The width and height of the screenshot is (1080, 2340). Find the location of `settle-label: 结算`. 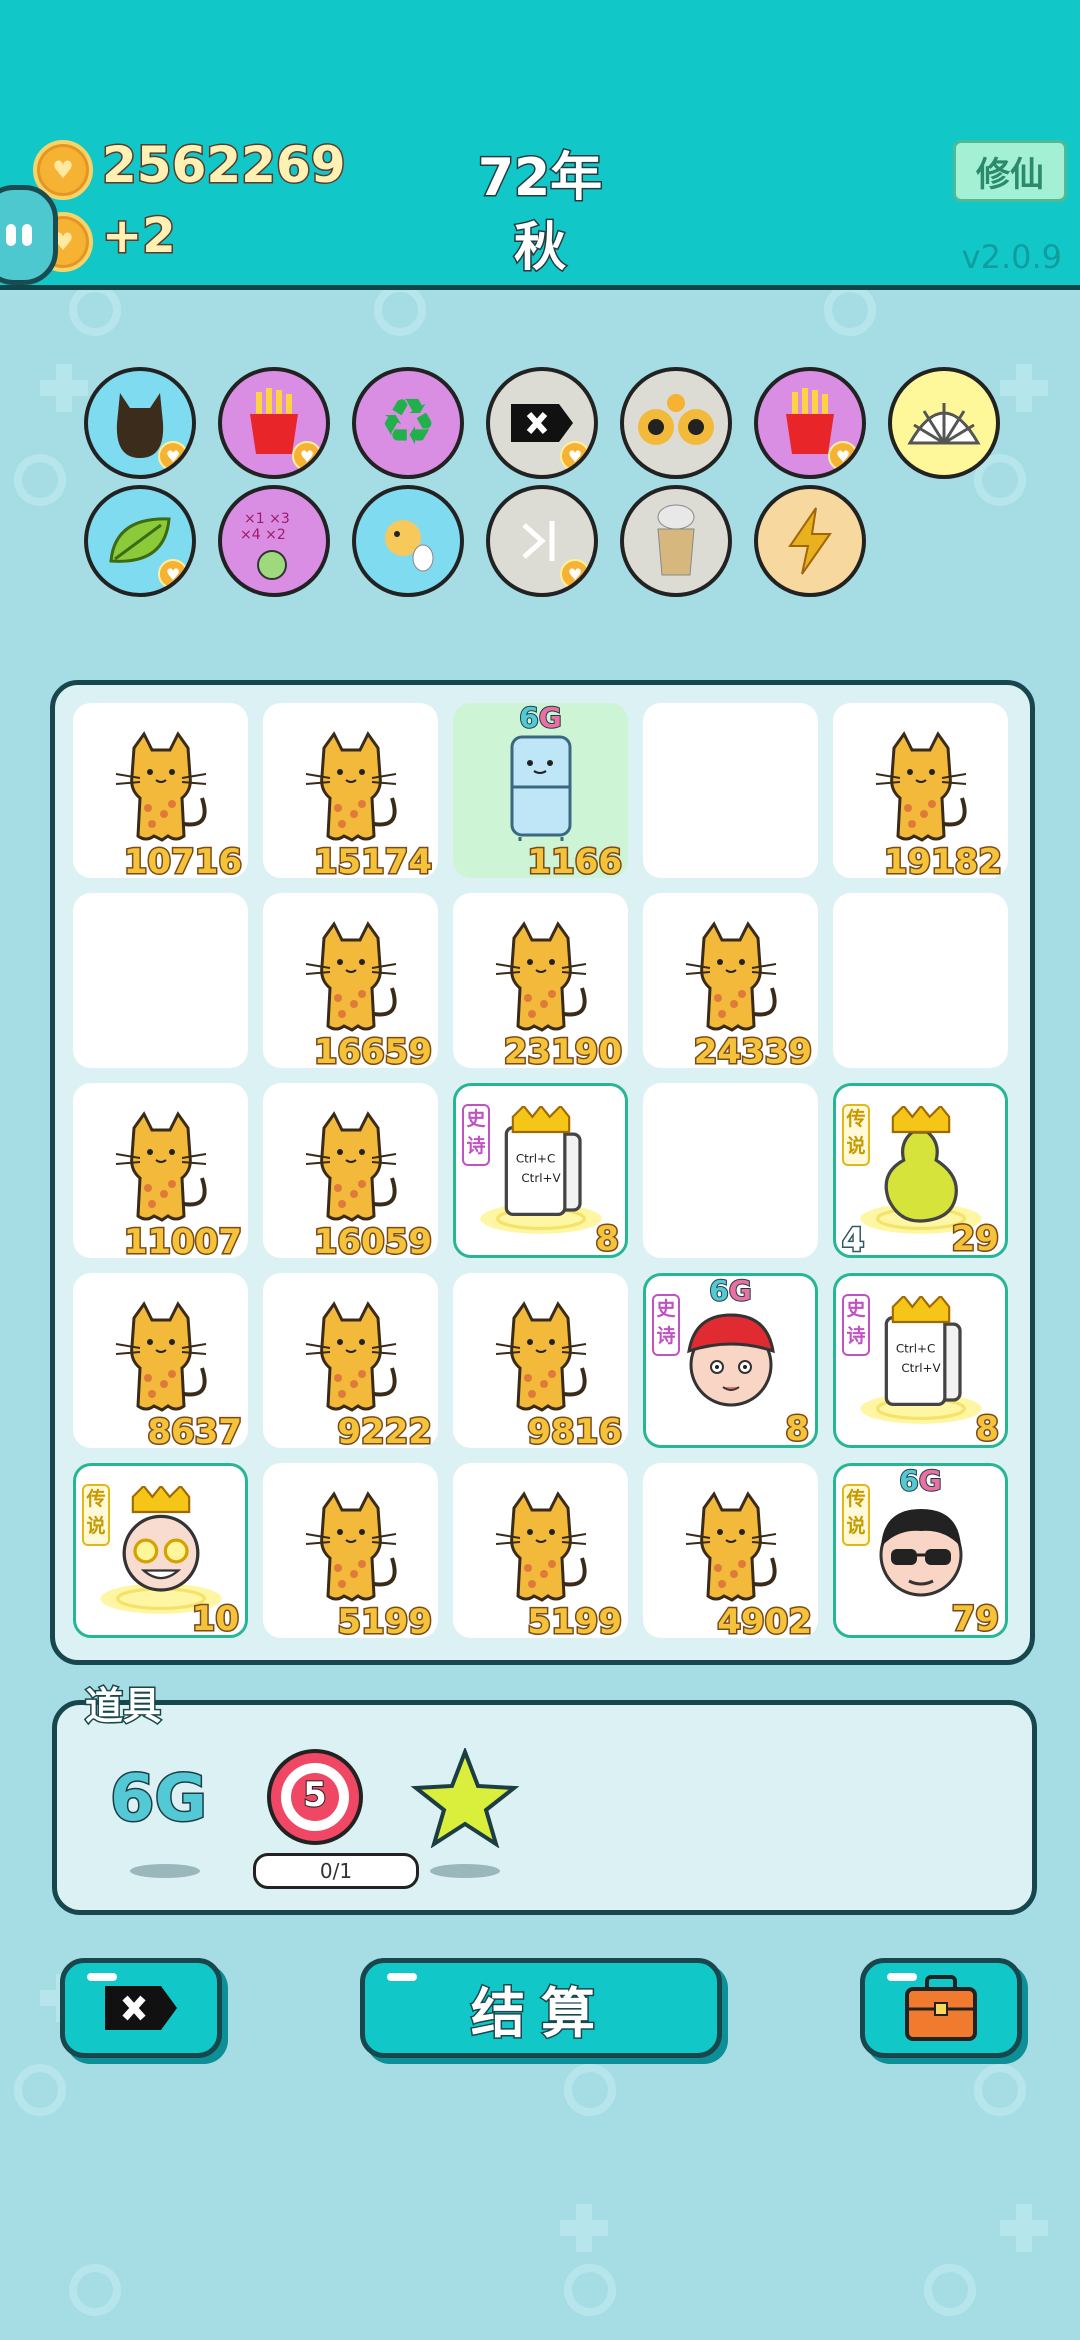

settle-label: 结算 is located at coordinates (540, 2013).